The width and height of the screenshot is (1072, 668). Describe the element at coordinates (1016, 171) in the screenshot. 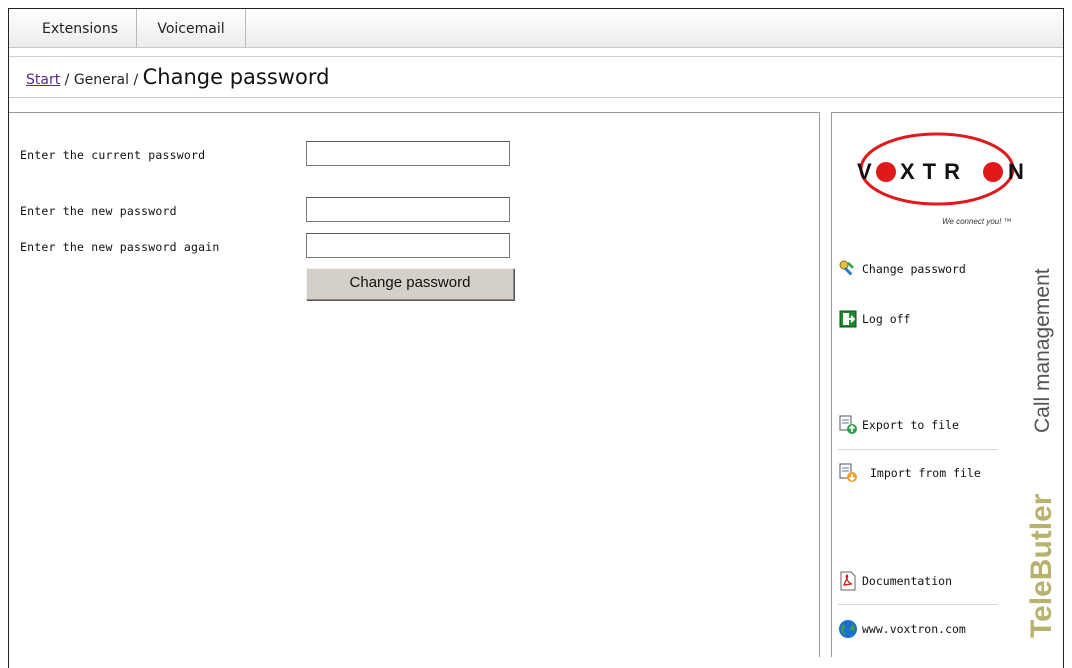

I see `svg-text: N` at that location.